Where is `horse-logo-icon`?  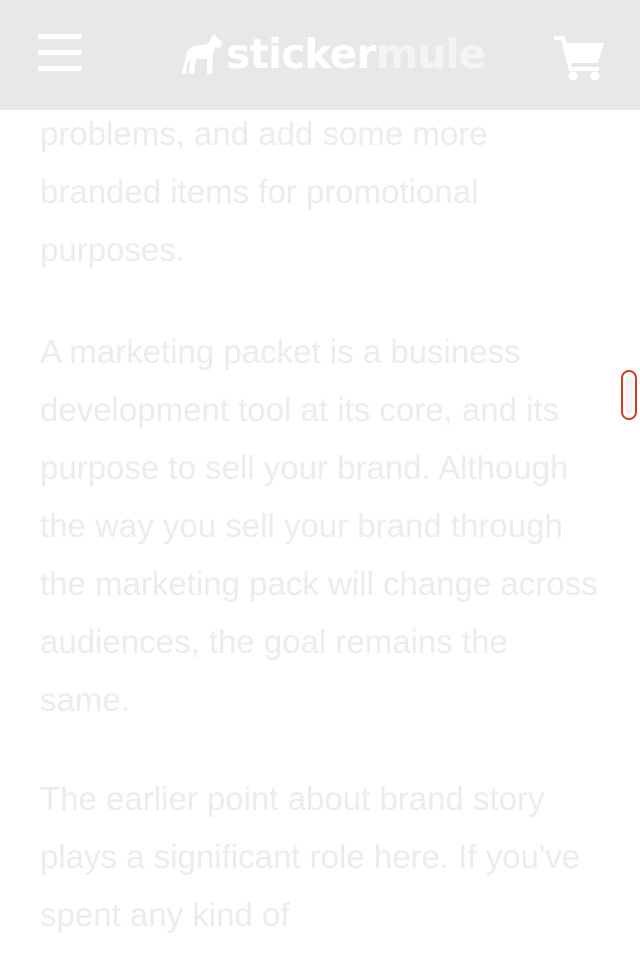 horse-logo-icon is located at coordinates (202, 54).